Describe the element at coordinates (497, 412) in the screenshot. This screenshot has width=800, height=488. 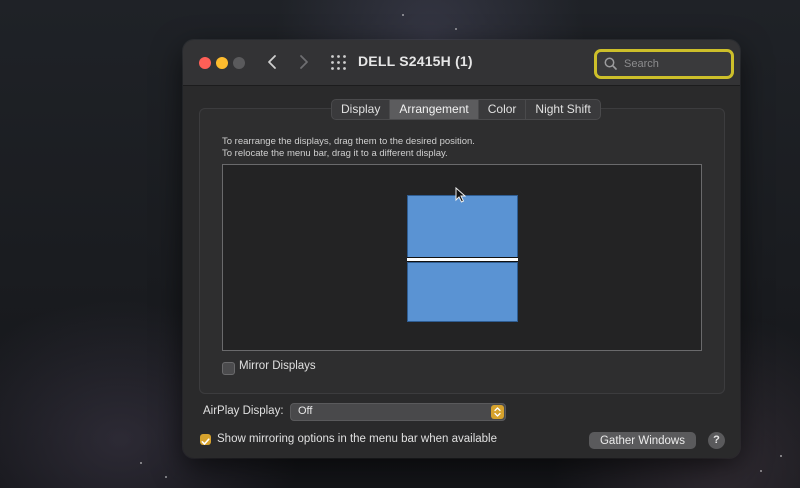
I see `stepper-icon` at that location.